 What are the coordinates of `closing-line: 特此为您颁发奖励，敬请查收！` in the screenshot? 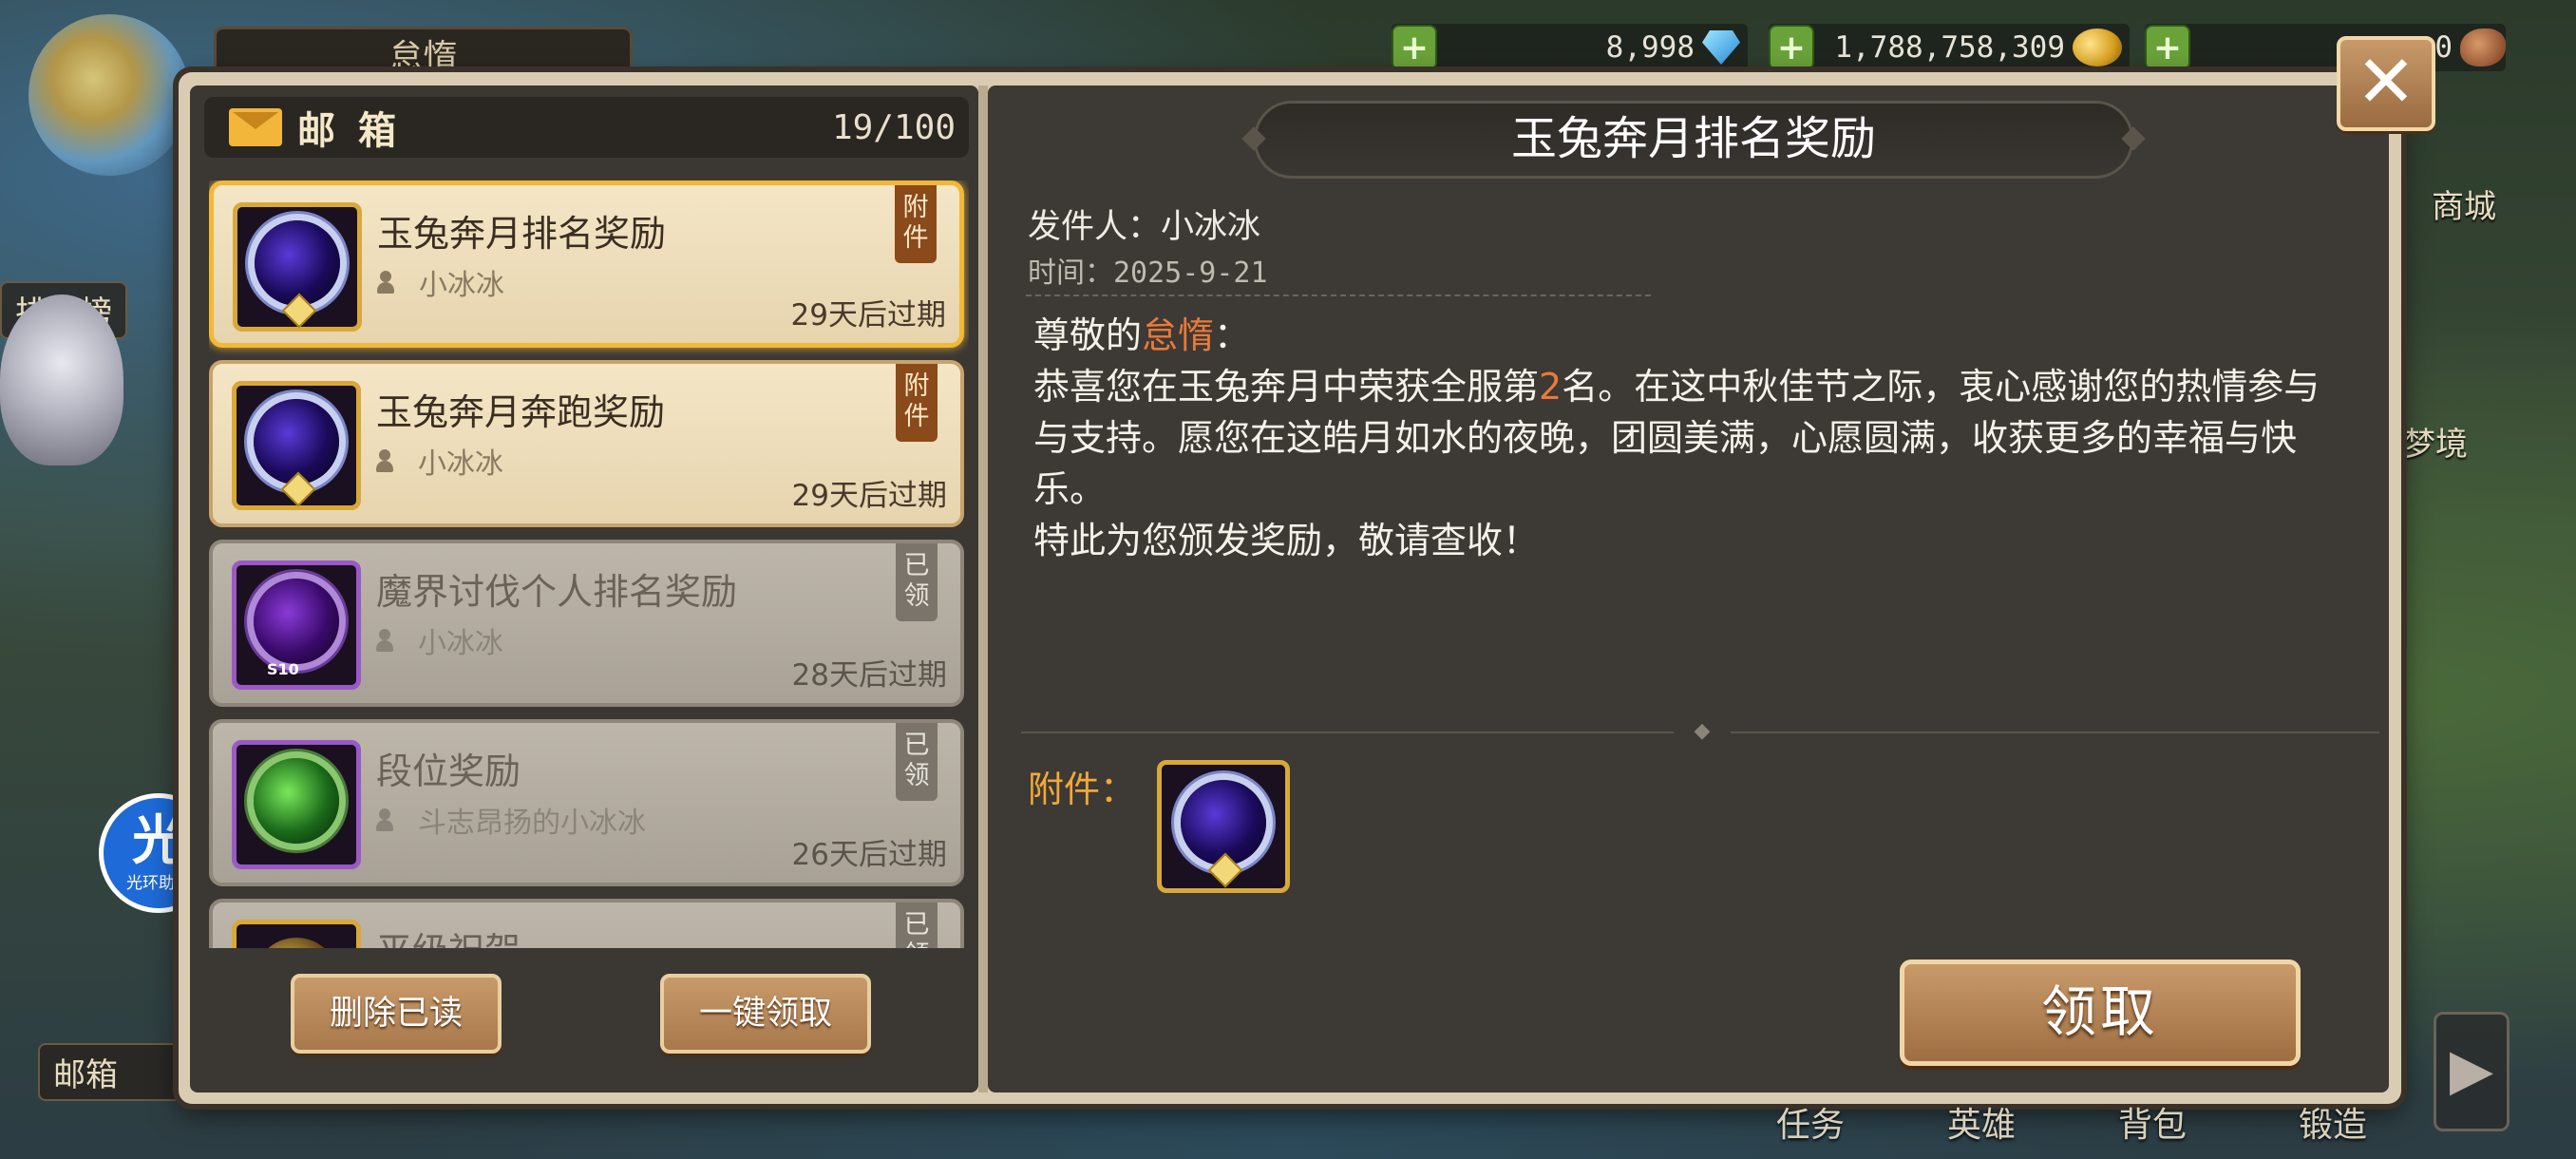 It's located at (1286, 540).